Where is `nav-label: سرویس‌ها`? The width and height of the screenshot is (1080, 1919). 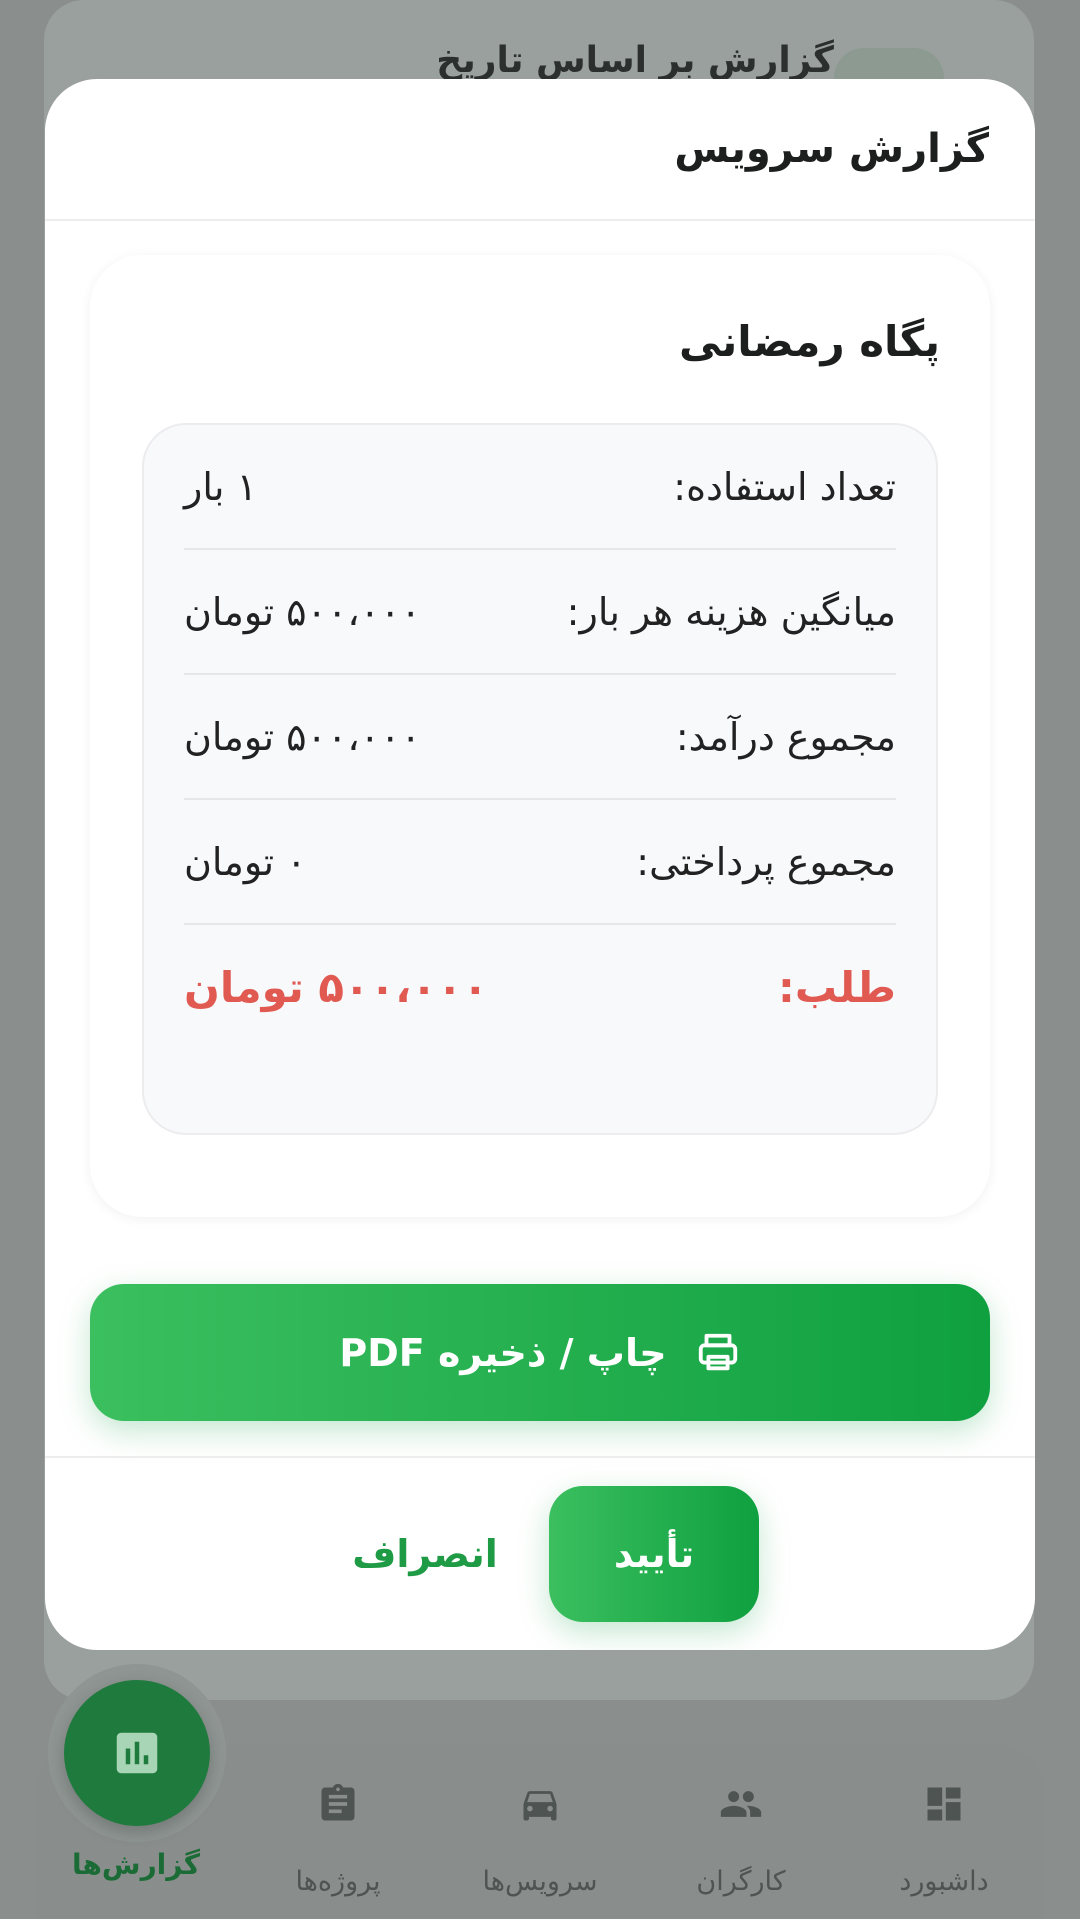 nav-label: سرویس‌ها is located at coordinates (540, 1881).